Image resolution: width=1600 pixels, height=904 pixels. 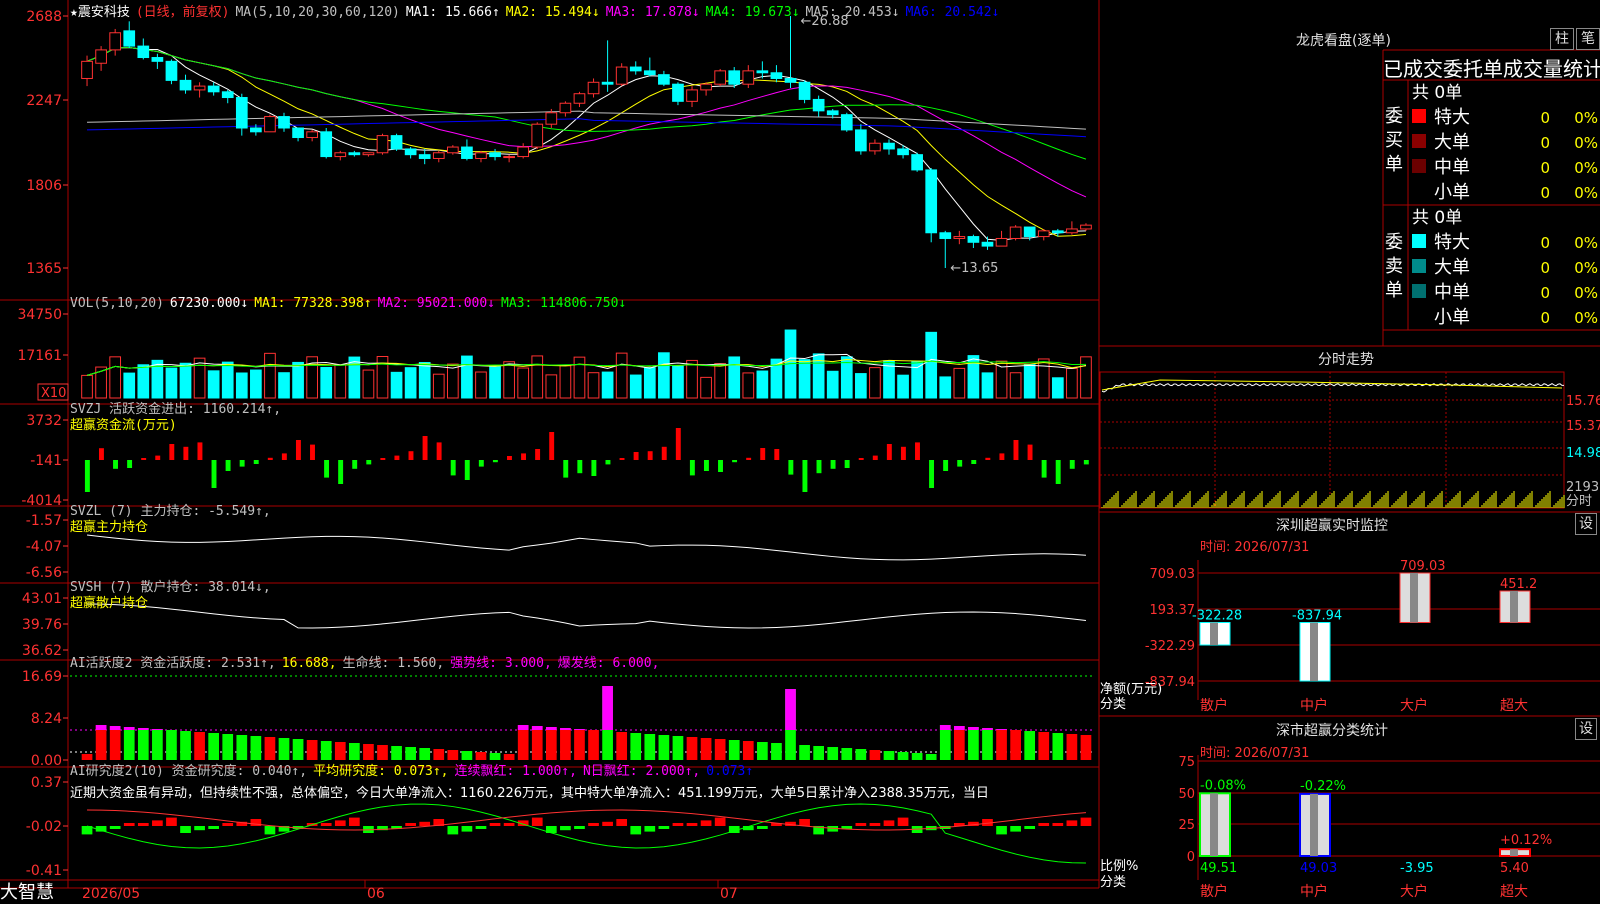 What do you see at coordinates (1562, 39) in the screenshot?
I see `bar-mode-button: 柱` at bounding box center [1562, 39].